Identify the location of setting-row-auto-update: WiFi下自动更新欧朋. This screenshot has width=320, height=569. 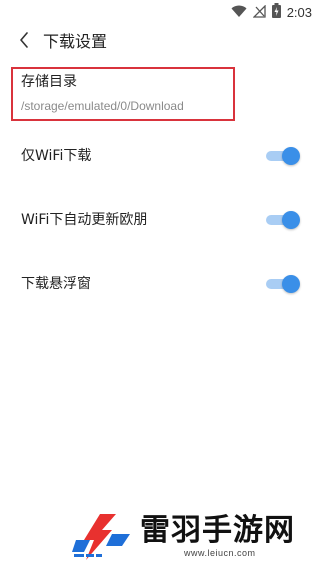
(160, 220).